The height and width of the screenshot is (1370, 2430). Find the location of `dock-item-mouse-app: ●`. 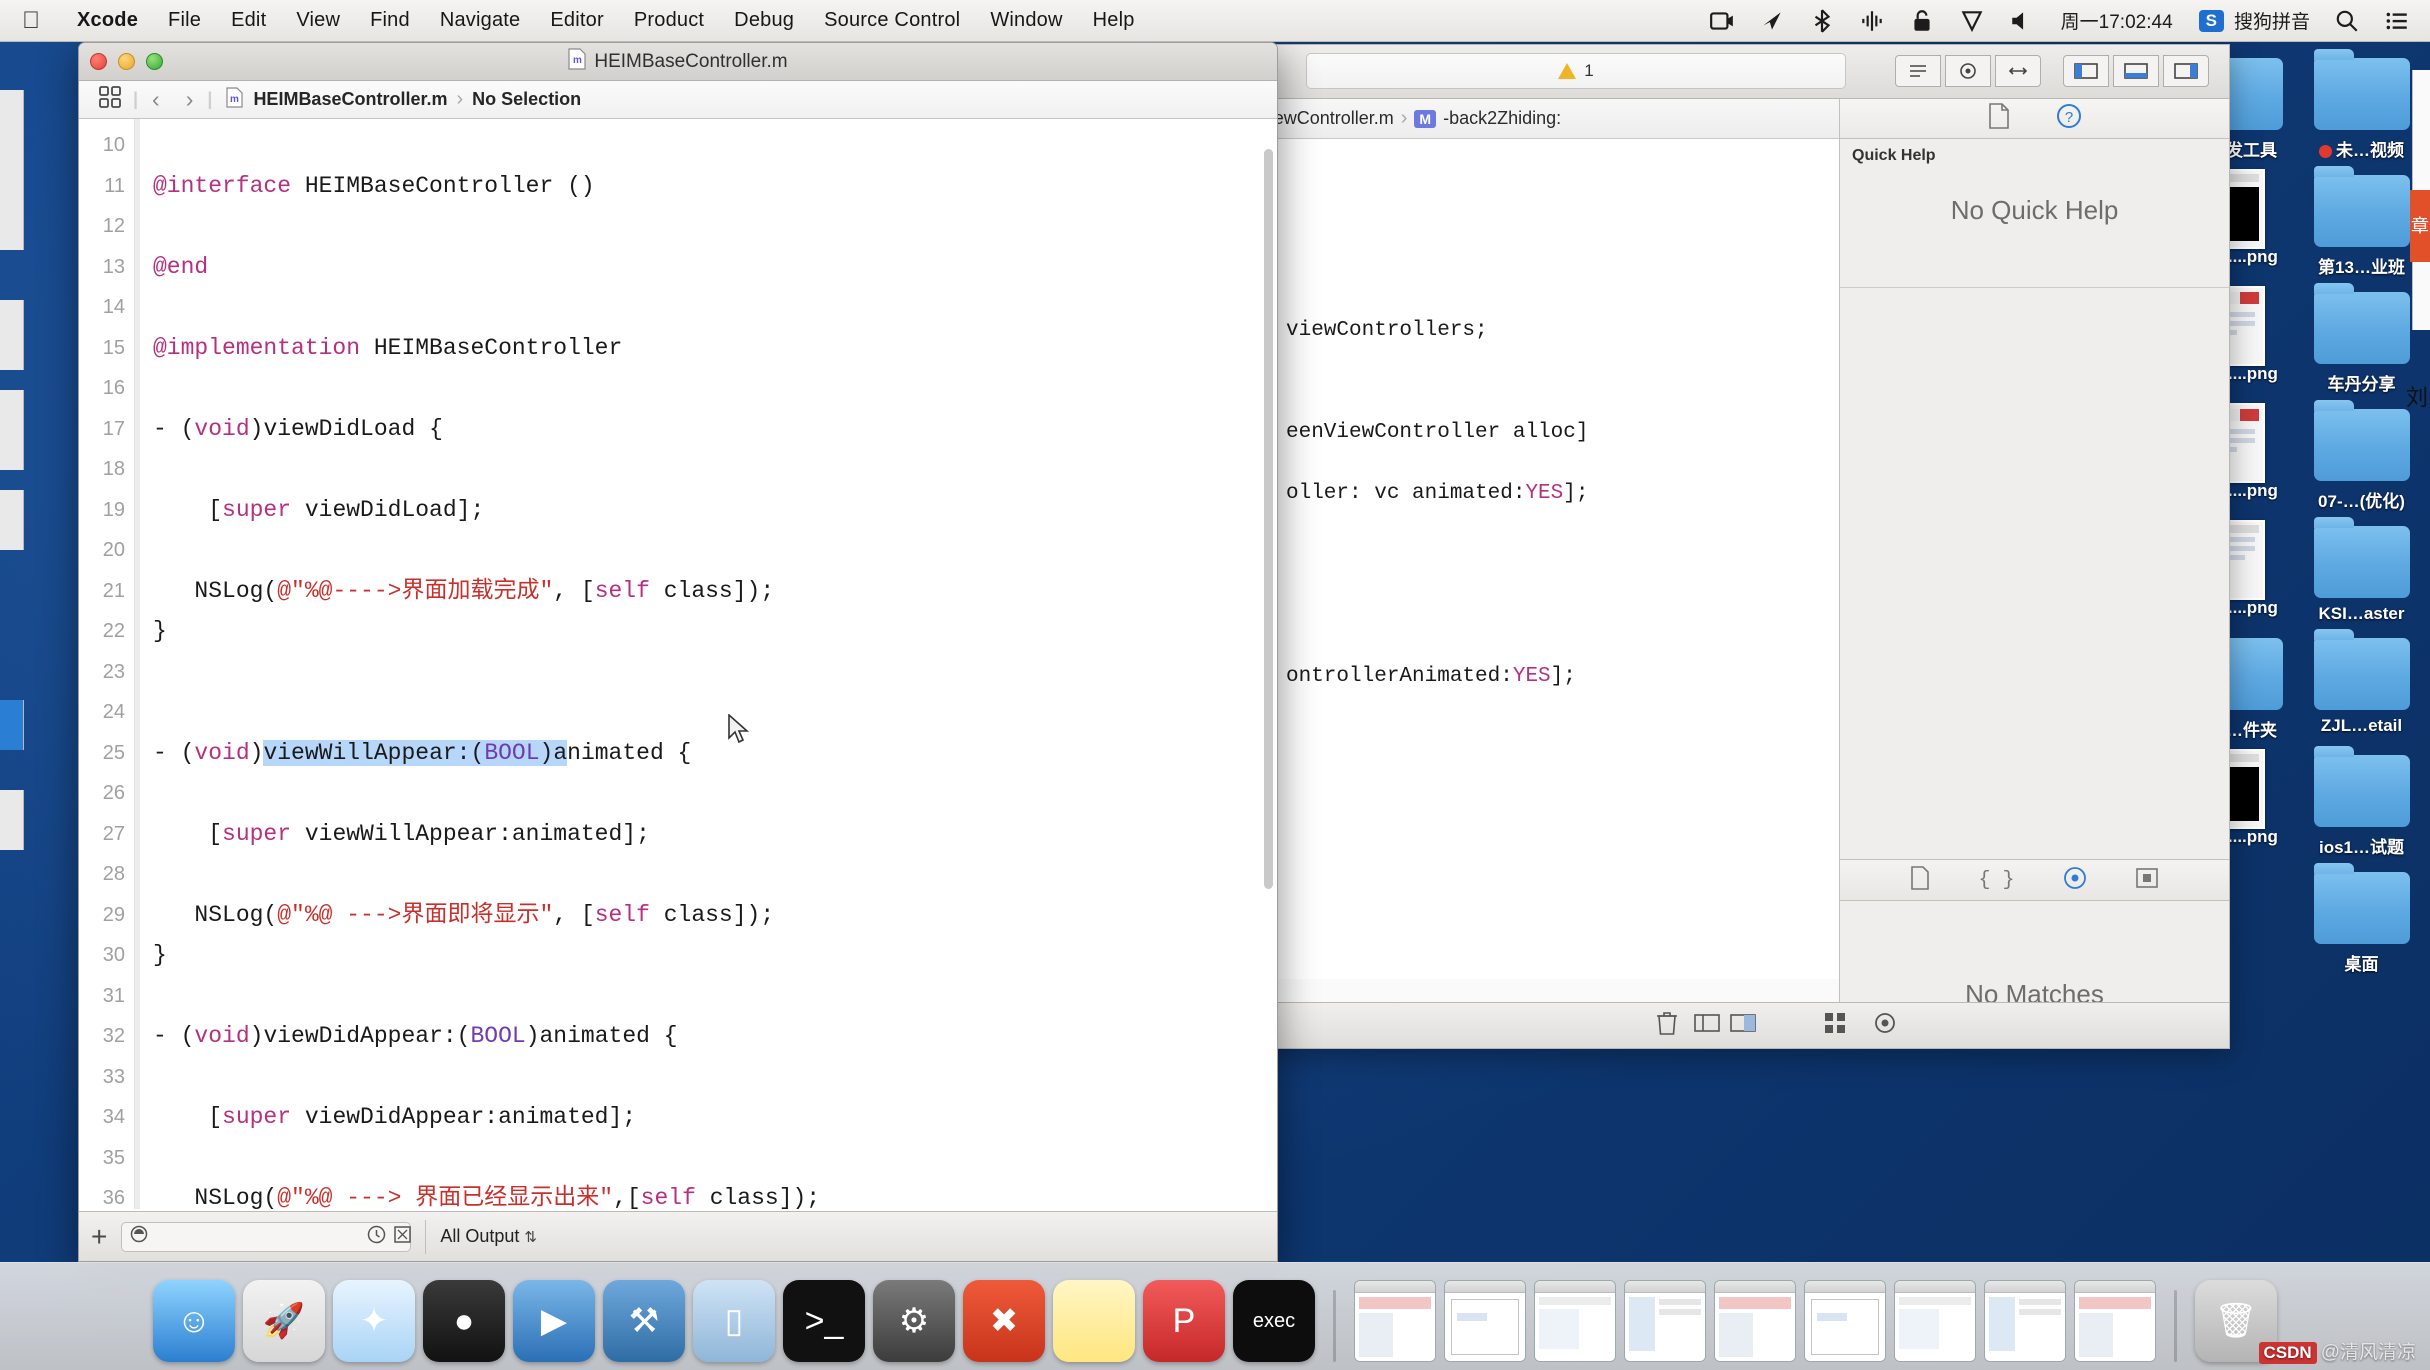

dock-item-mouse-app: ● is located at coordinates (464, 1321).